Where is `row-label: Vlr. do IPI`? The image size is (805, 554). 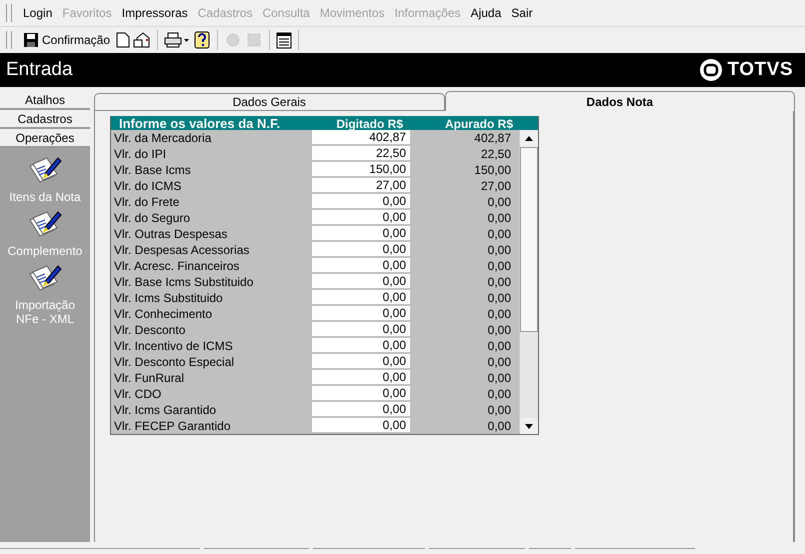
row-label: Vlr. do IPI is located at coordinates (140, 154).